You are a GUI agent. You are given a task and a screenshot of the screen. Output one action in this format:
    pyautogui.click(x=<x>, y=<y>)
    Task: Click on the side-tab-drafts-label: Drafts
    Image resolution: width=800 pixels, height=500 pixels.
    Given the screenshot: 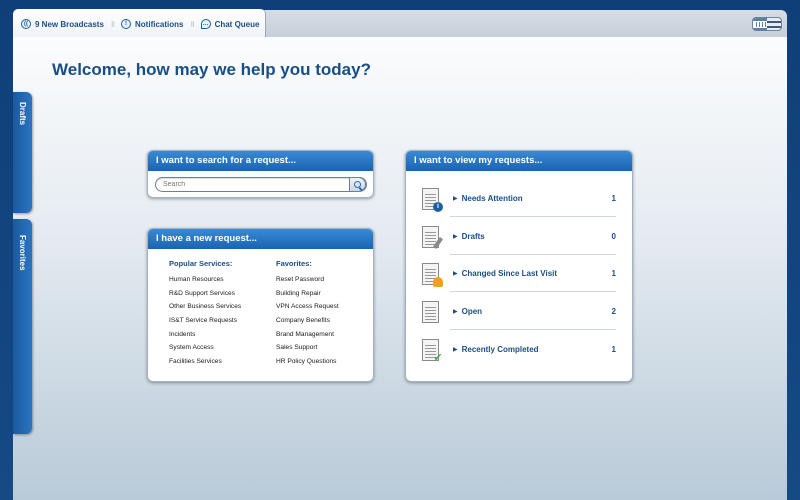 What is the action you would take?
    pyautogui.click(x=22, y=114)
    